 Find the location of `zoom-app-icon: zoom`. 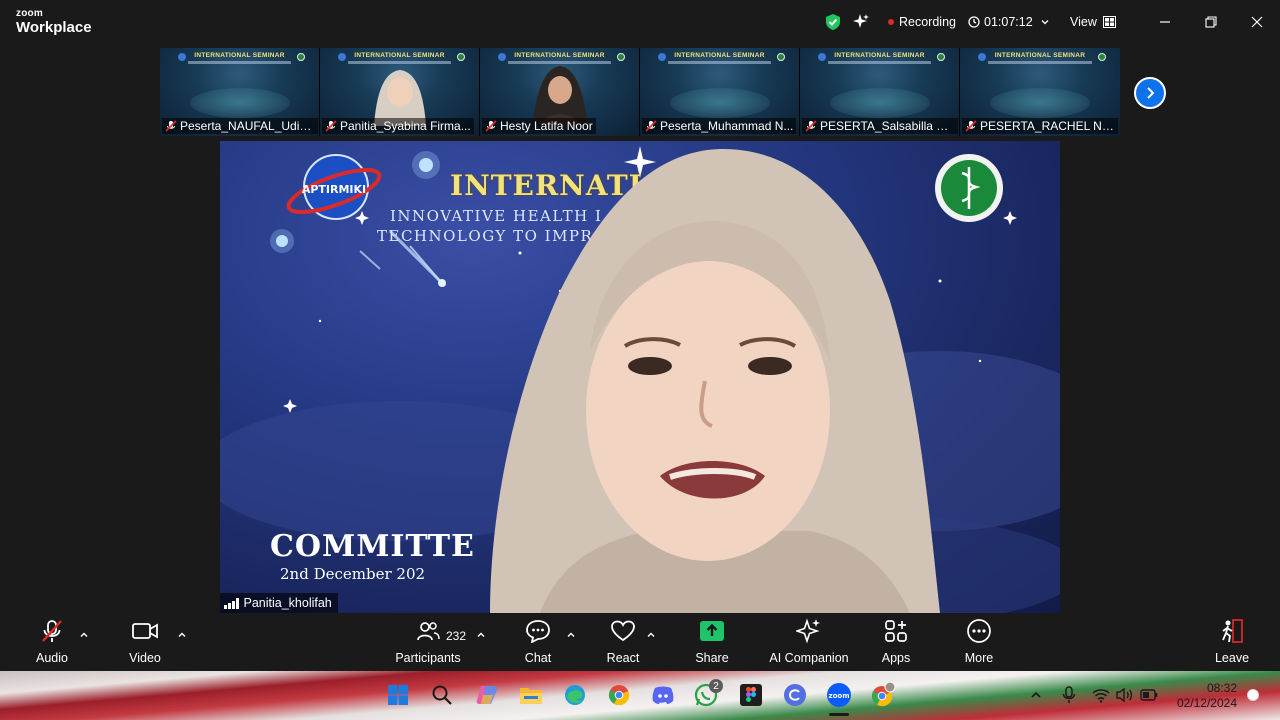

zoom-app-icon: zoom is located at coordinates (839, 699).